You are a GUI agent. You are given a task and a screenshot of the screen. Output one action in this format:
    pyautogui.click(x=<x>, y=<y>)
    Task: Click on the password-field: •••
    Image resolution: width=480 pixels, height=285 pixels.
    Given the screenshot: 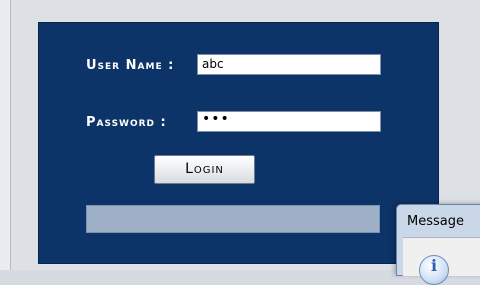 What is the action you would take?
    pyautogui.click(x=289, y=121)
    